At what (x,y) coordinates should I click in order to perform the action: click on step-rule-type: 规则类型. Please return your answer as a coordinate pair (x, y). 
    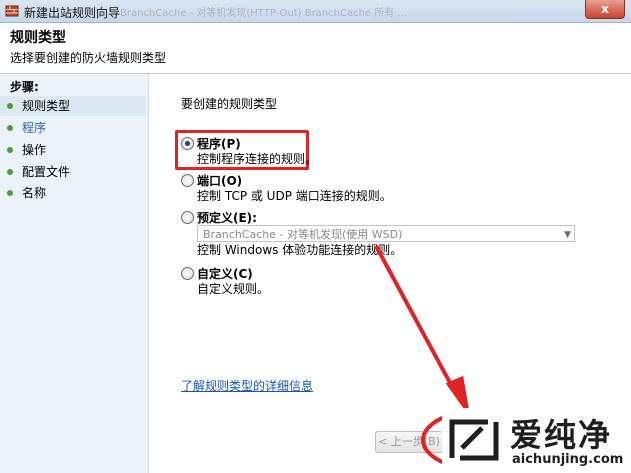
    Looking at the image, I should click on (73, 106).